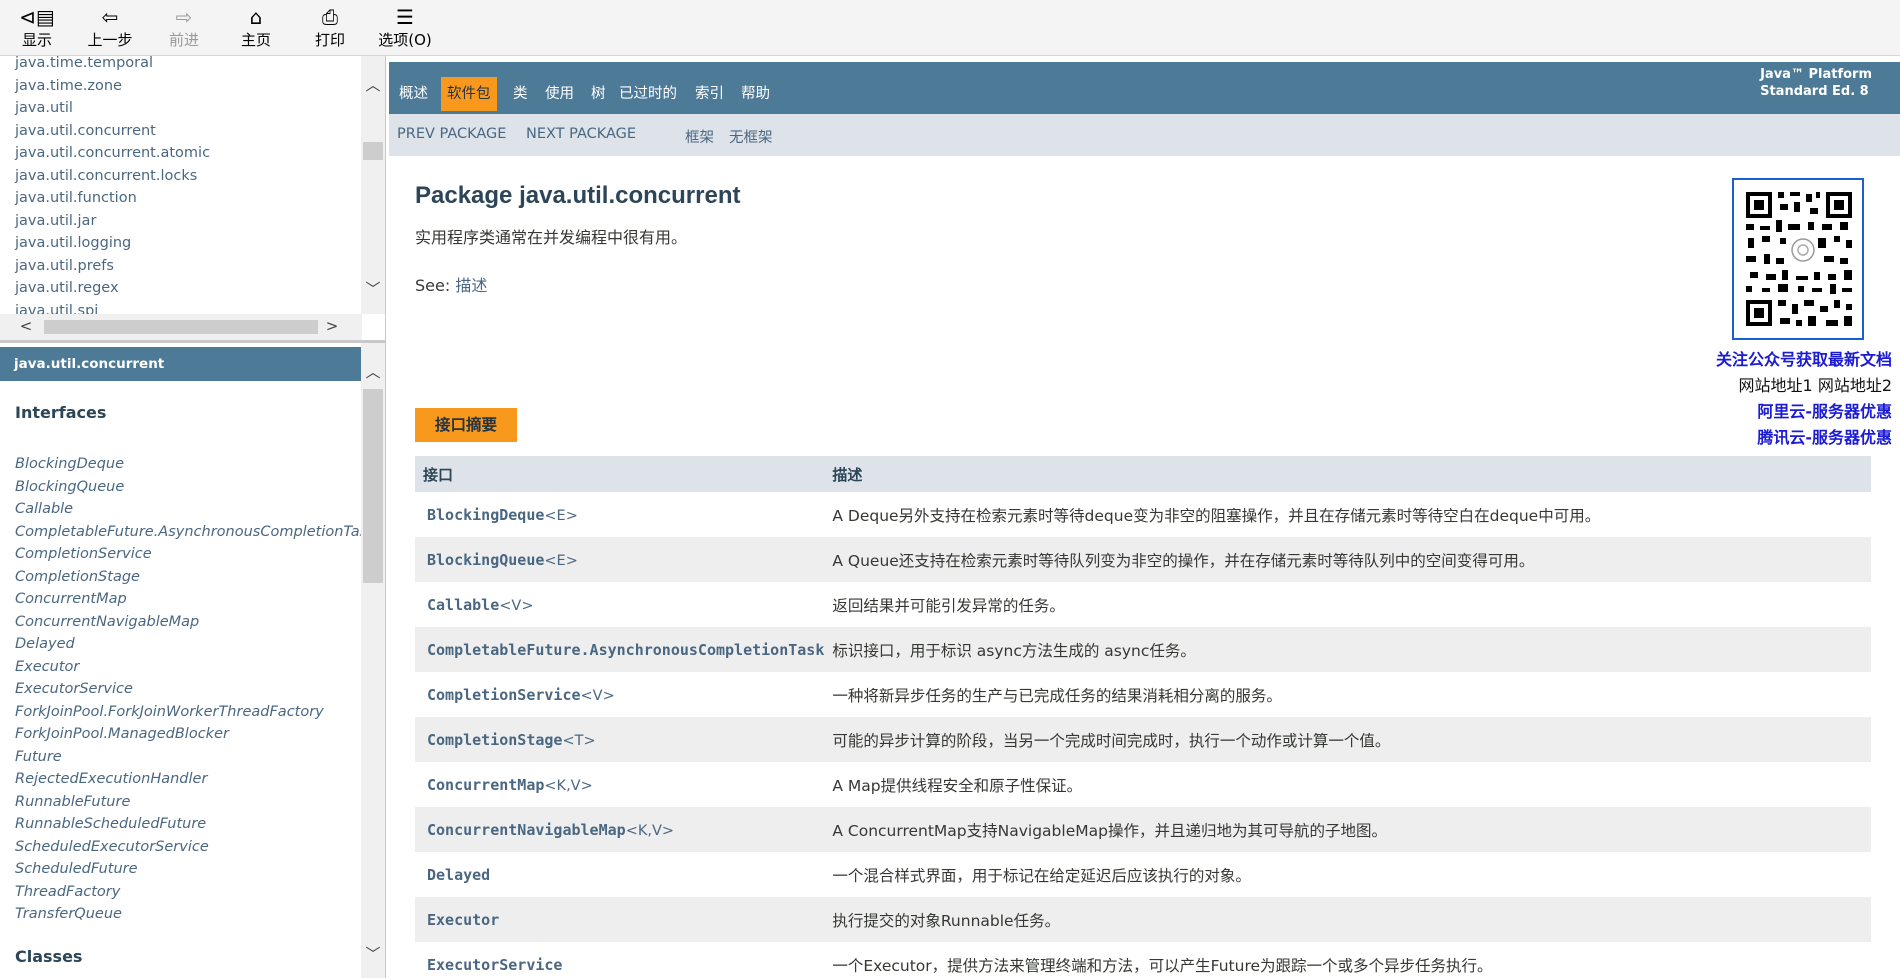 Image resolution: width=1900 pixels, height=978 pixels. I want to click on show-button: ⊲▤ 显示, so click(37, 29).